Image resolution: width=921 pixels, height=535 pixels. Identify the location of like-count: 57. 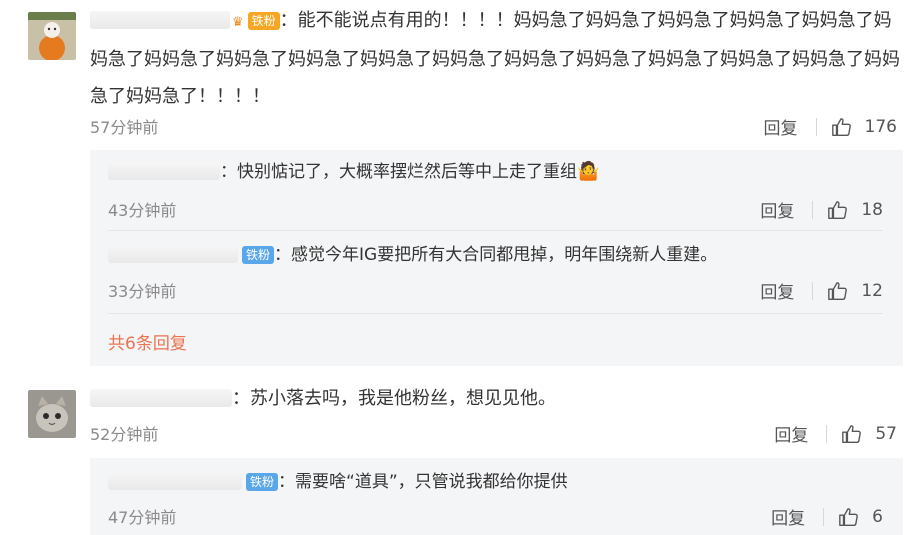
(886, 433).